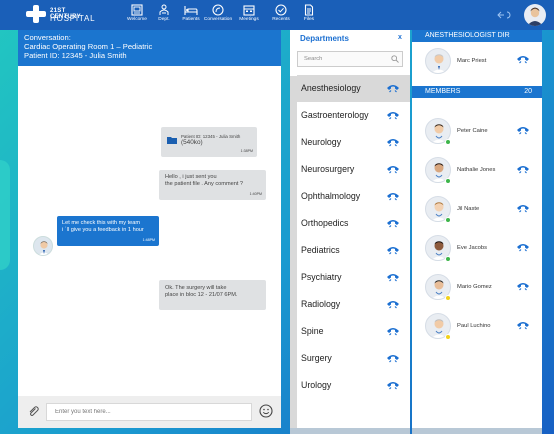  Describe the element at coordinates (474, 326) in the screenshot. I see `member-name: Paul Luchino` at that location.